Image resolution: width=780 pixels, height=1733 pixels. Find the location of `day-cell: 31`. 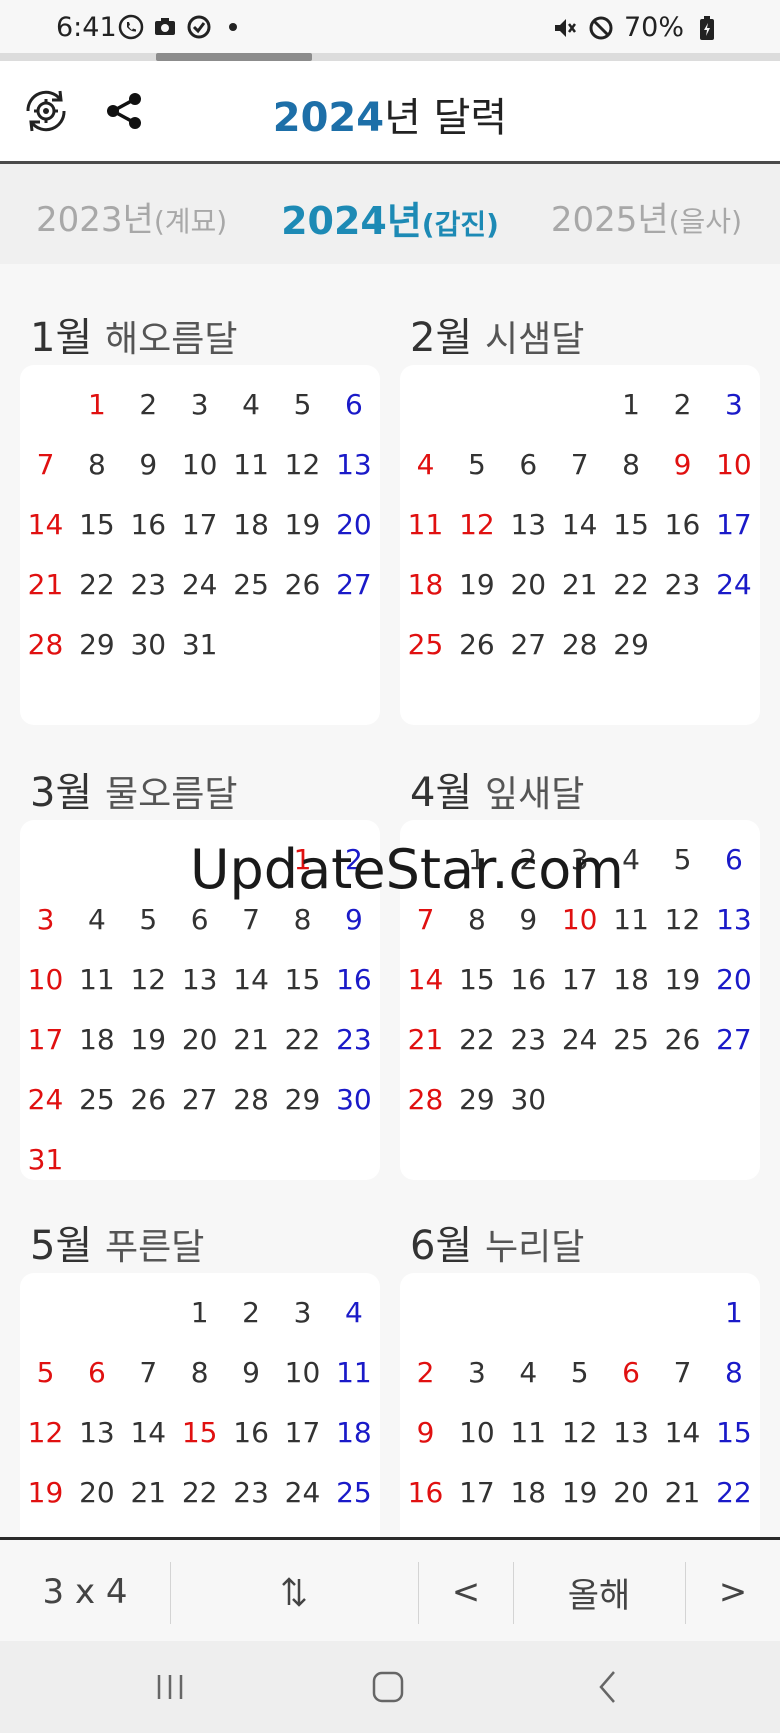

day-cell: 31 is located at coordinates (199, 645).